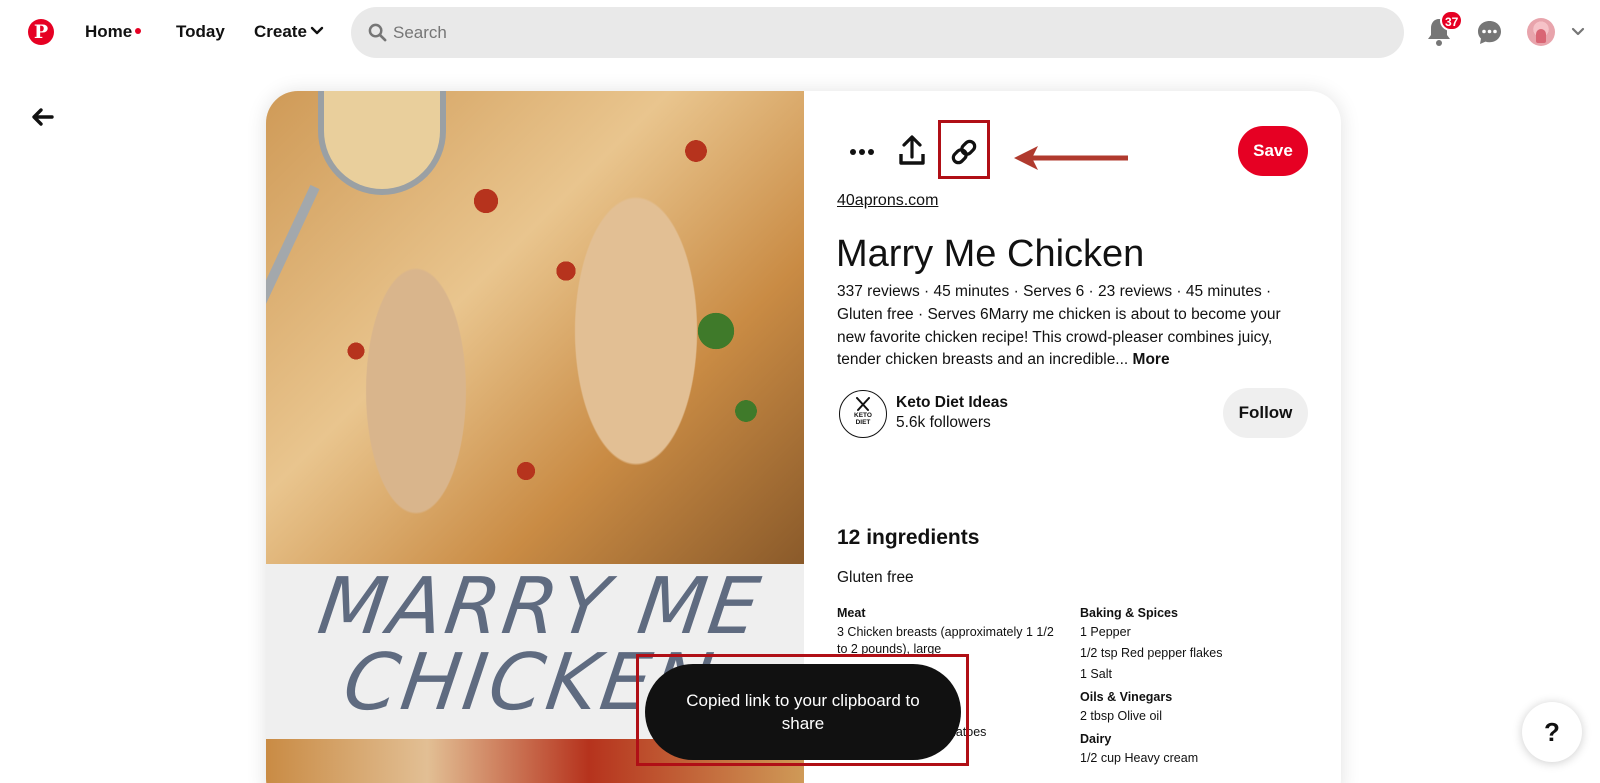 This screenshot has height=783, width=1600. I want to click on ingredient-group-title: Dairy, so click(1096, 739).